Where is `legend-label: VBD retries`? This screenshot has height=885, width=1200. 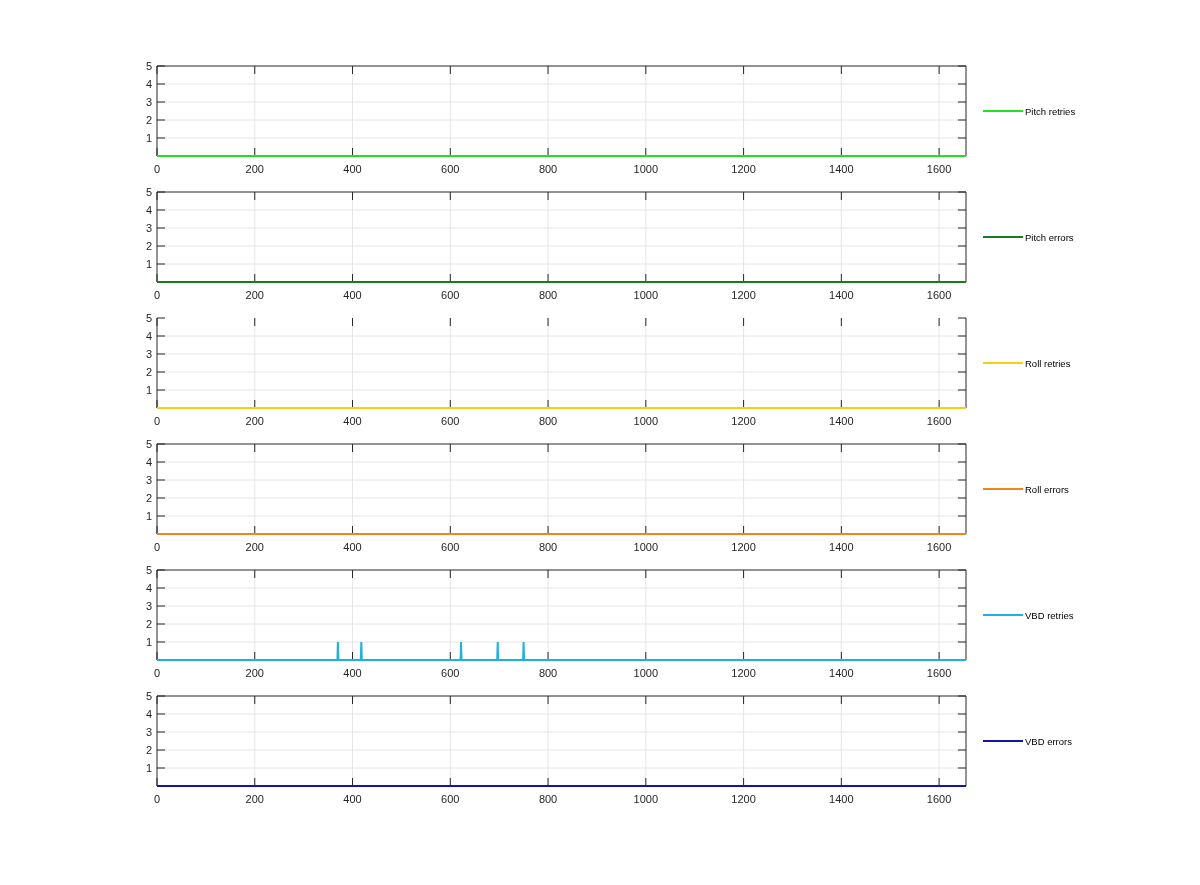
legend-label: VBD retries is located at coordinates (1049, 615).